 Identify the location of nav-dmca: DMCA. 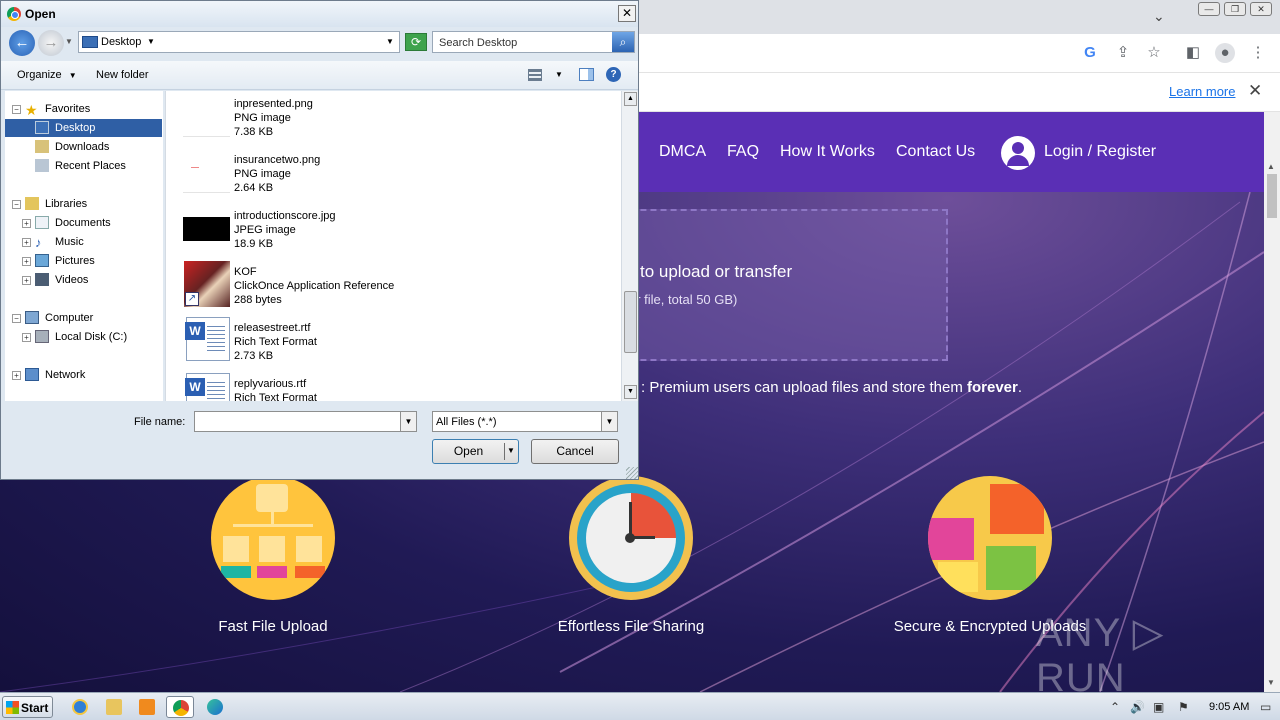
(682, 152).